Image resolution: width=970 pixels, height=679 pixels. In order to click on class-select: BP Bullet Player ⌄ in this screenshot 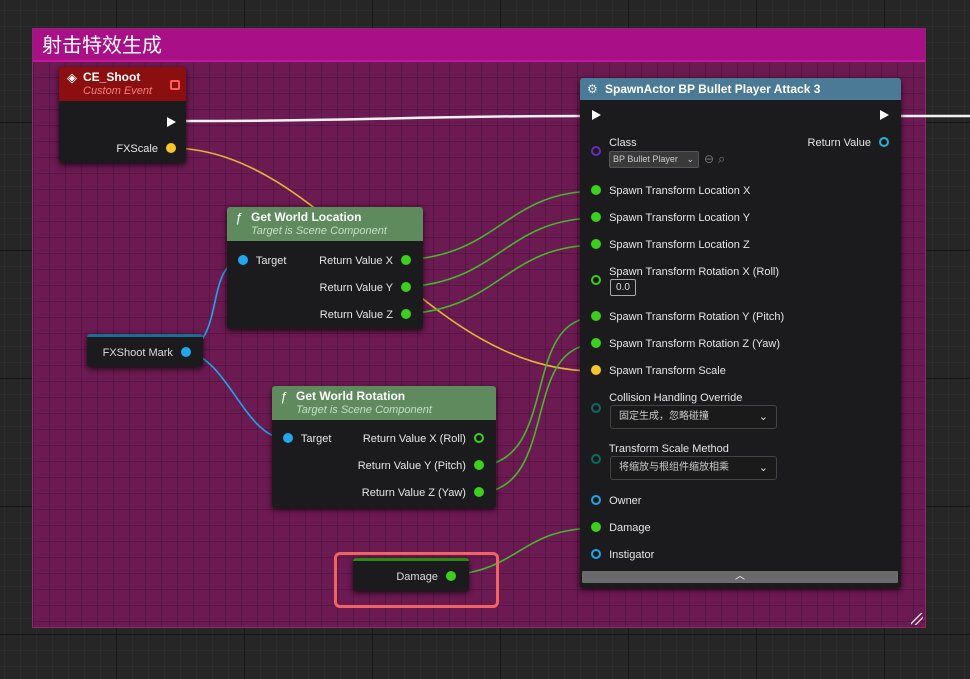, I will do `click(654, 159)`.